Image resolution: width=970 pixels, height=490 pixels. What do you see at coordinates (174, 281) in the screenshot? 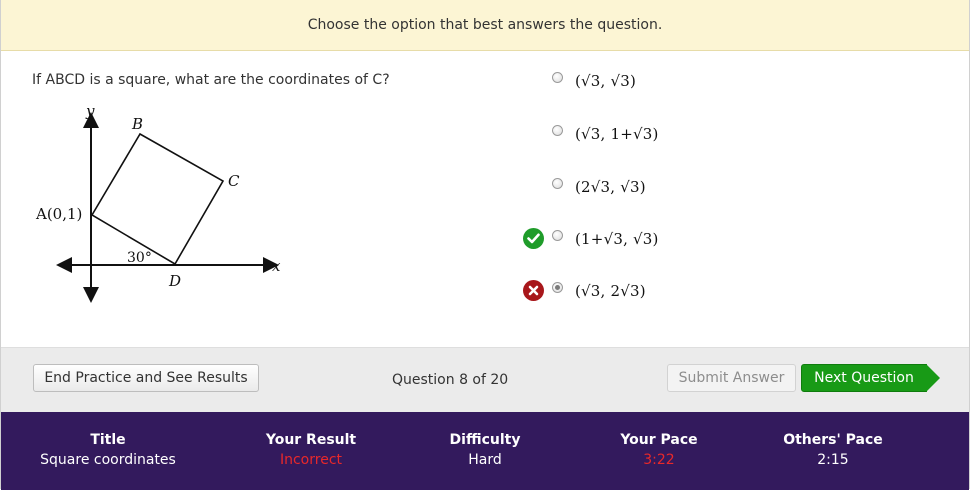
I see `point-d-label: D` at bounding box center [174, 281].